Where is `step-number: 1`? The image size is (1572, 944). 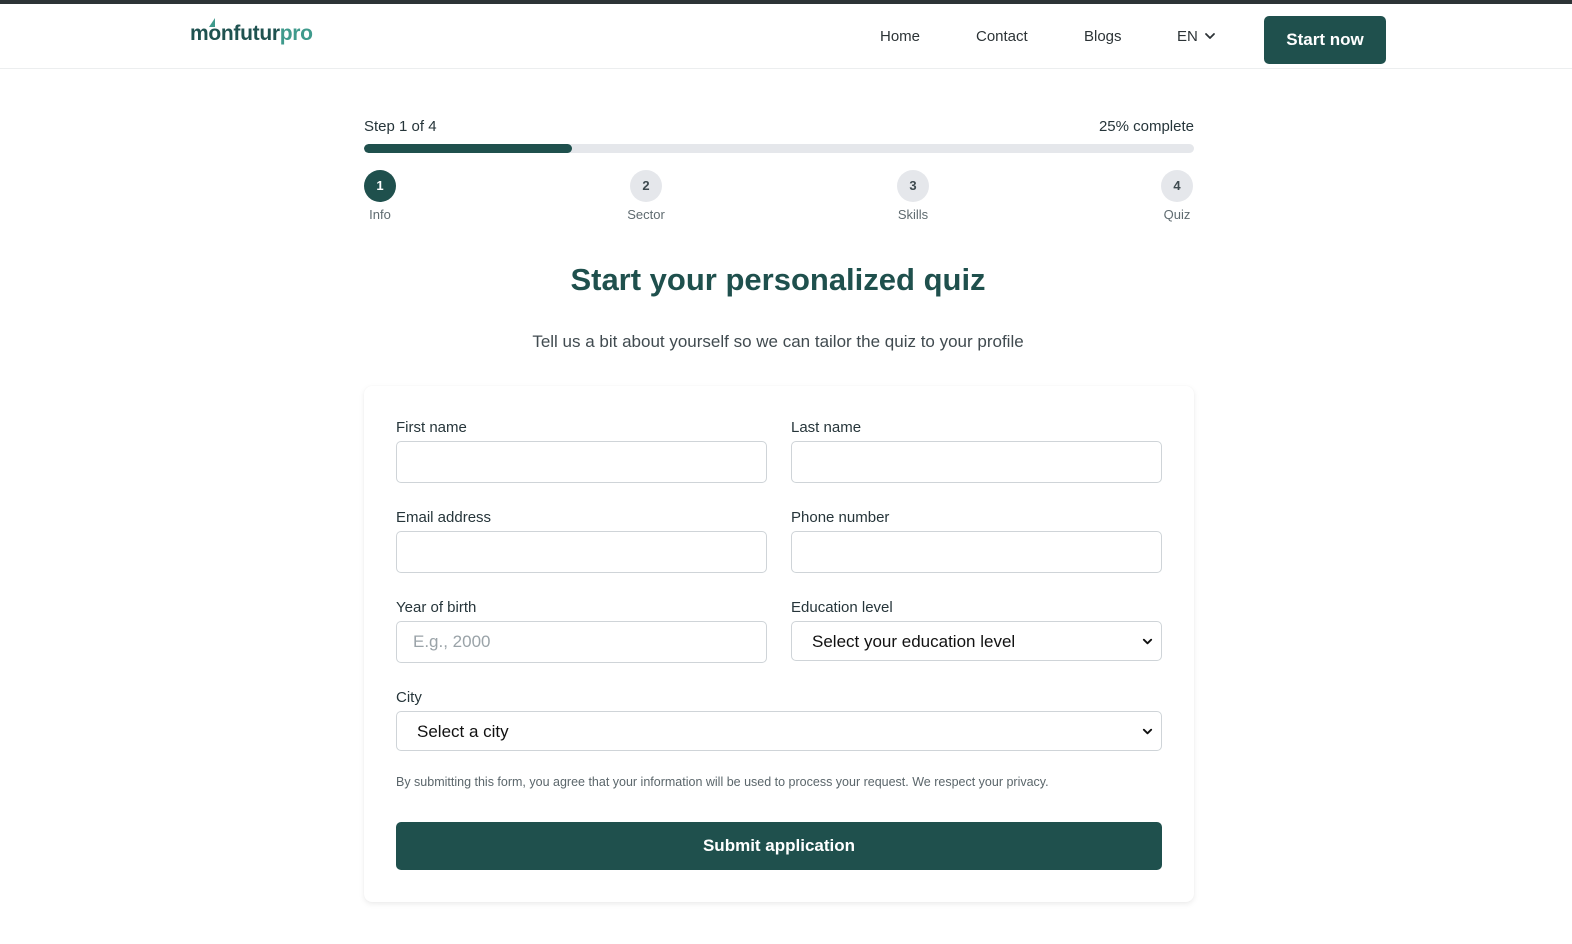 step-number: 1 is located at coordinates (380, 186).